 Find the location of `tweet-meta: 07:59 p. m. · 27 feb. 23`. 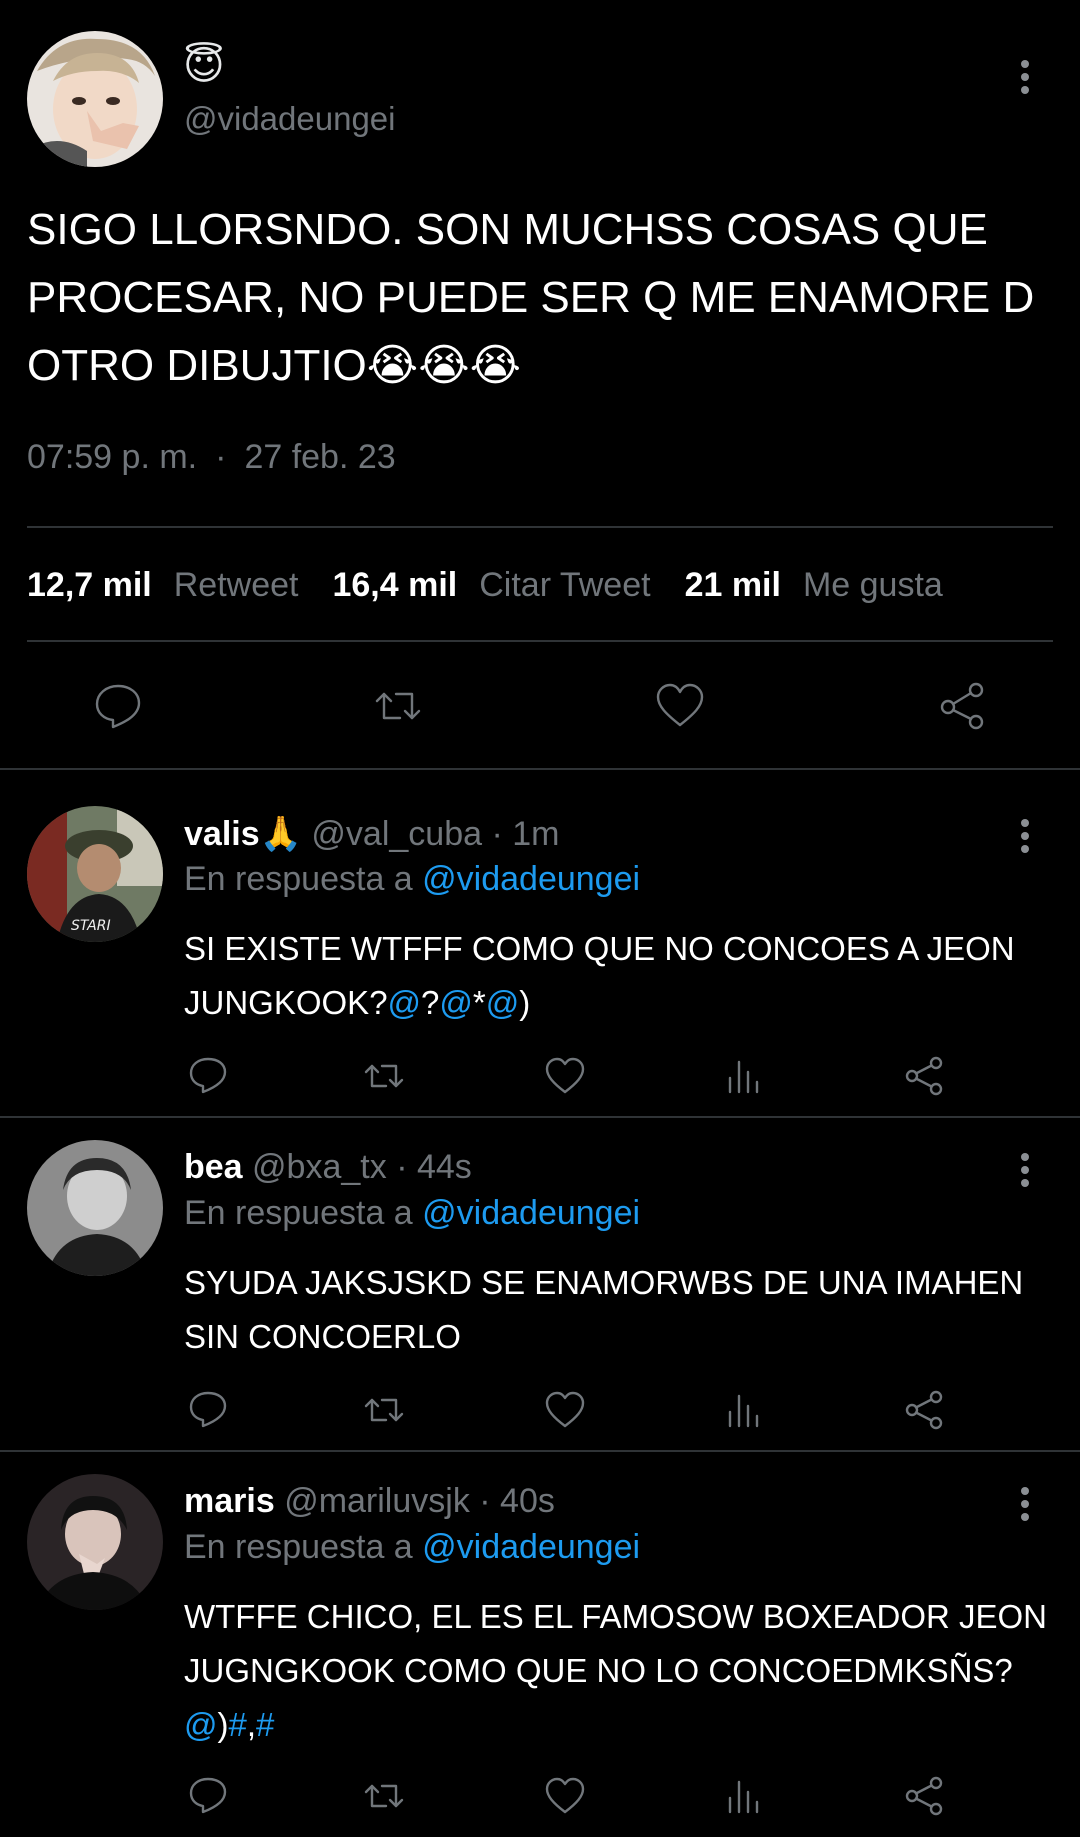

tweet-meta: 07:59 p. m. · 27 feb. 23 is located at coordinates (211, 457).